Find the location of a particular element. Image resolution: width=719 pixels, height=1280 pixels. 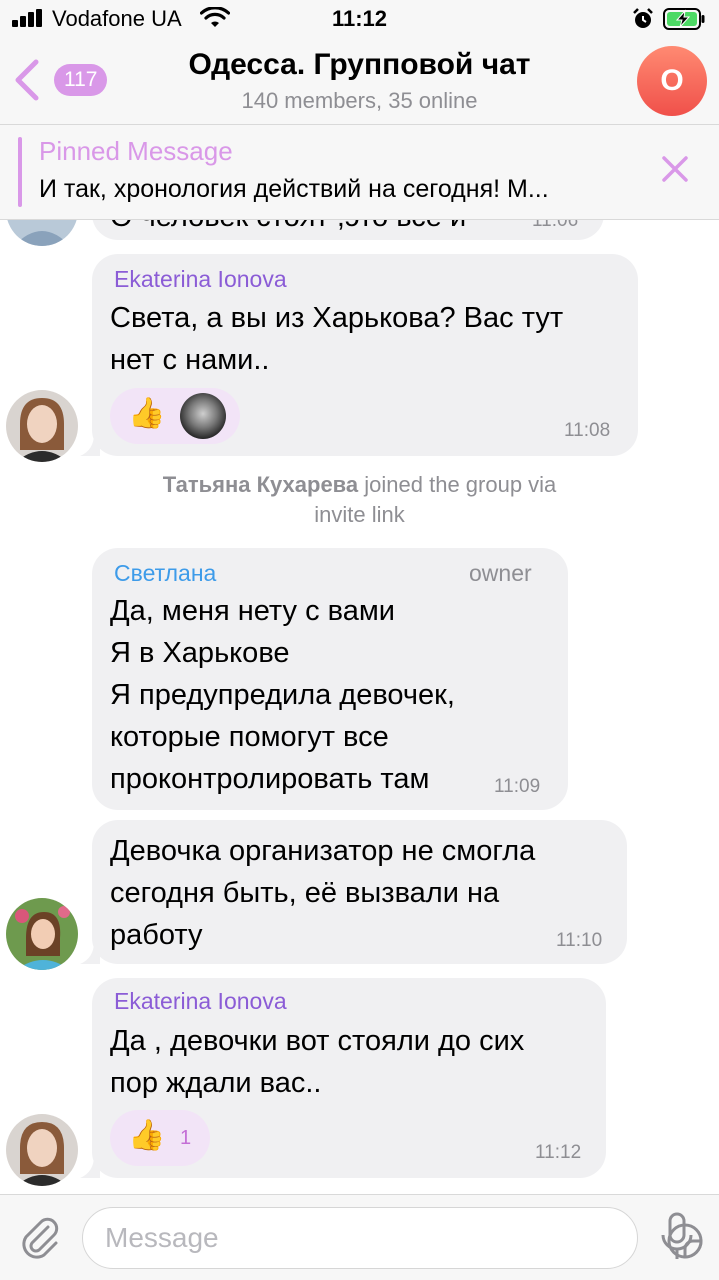

pinned-title: Pinned Message is located at coordinates (136, 151).